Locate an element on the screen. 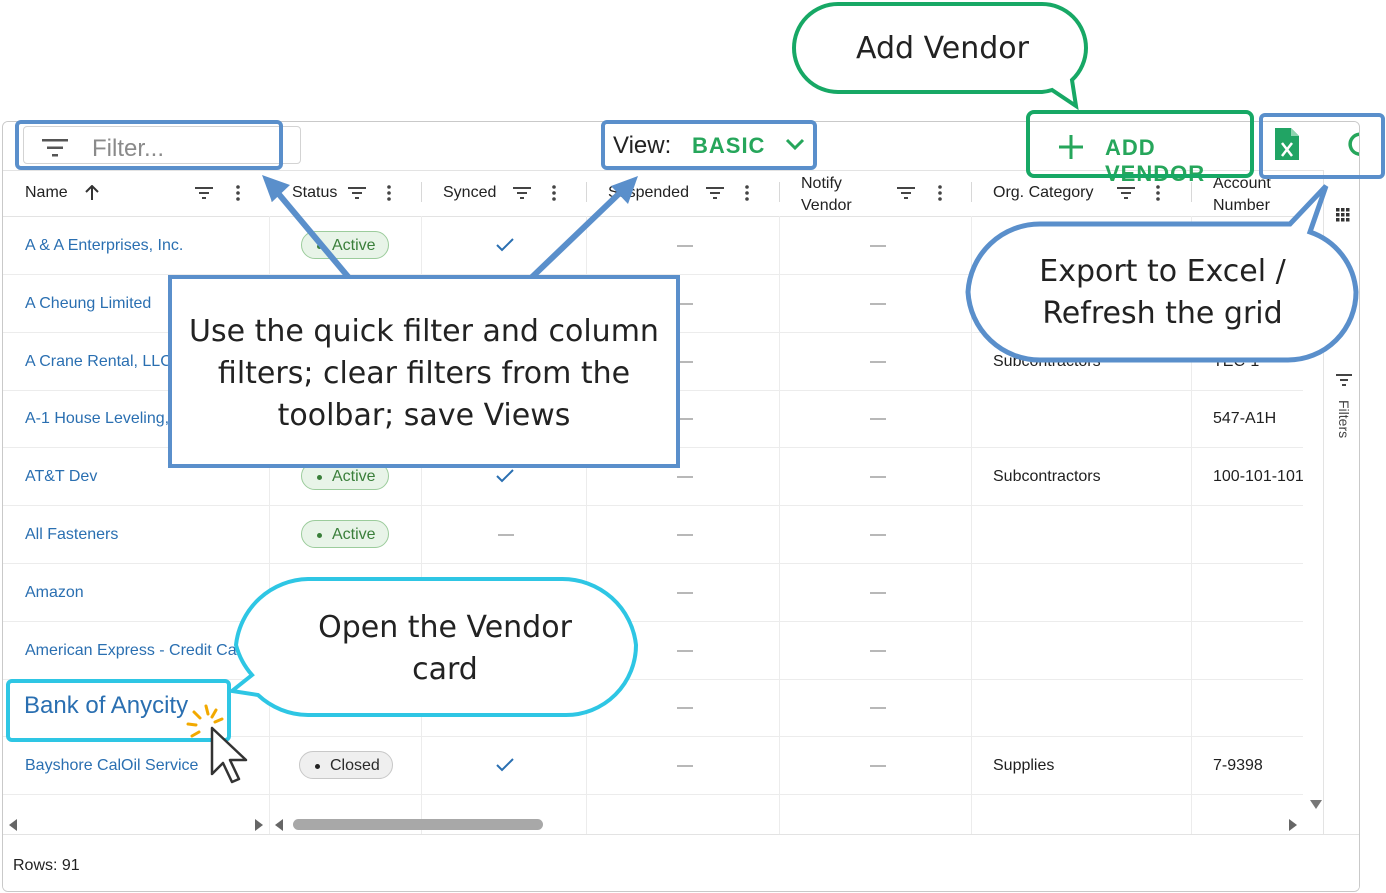  arrow-to-filter is located at coordinates (311, 232).